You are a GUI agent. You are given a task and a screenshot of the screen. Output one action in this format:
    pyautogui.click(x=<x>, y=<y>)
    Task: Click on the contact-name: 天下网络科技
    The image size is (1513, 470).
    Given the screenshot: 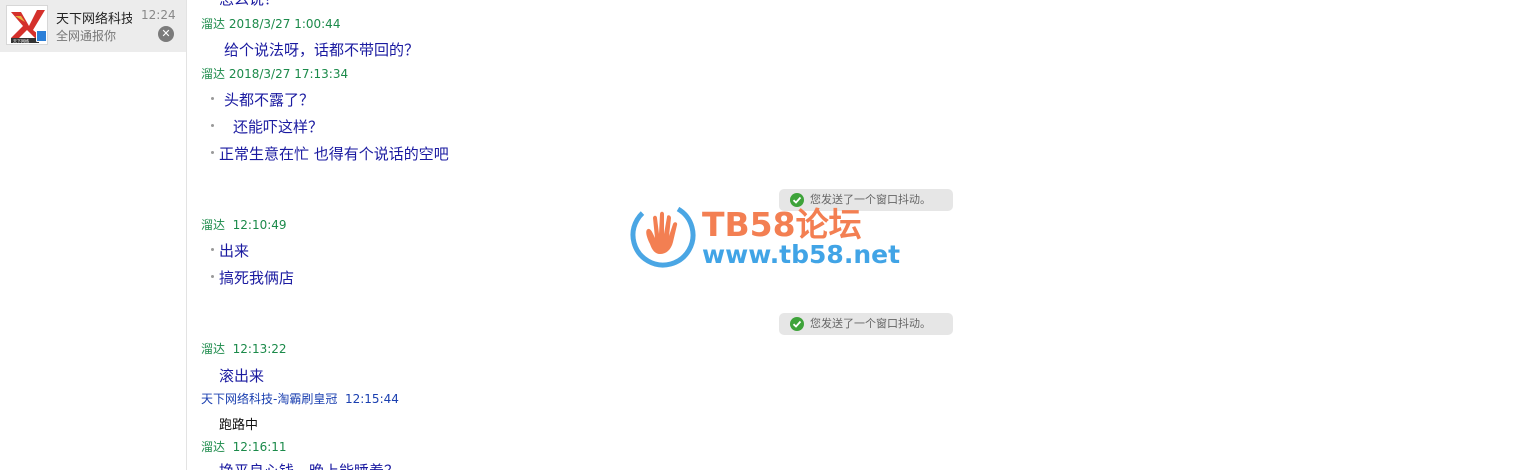 What is the action you would take?
    pyautogui.click(x=94, y=19)
    